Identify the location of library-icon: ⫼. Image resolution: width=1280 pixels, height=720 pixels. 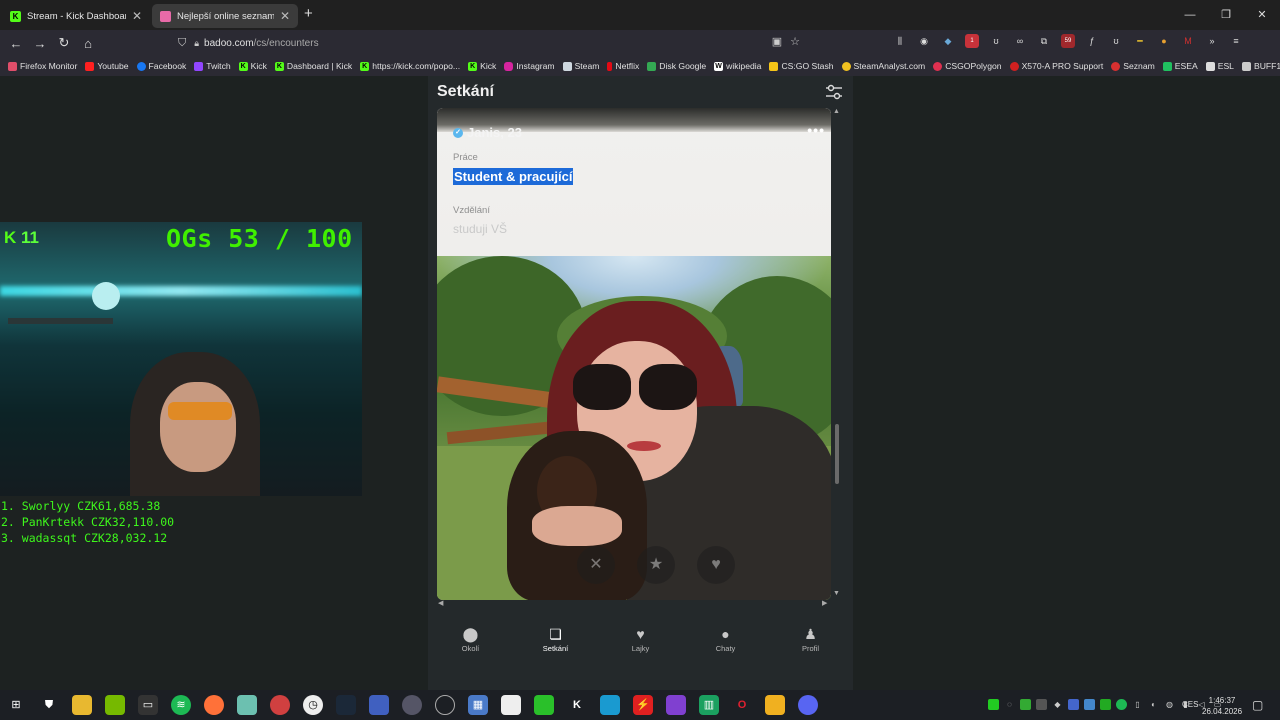
(900, 41).